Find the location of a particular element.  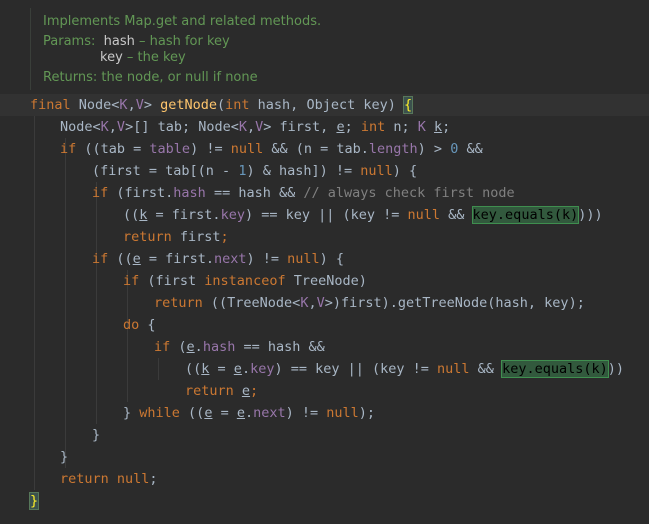

code-token: { is located at coordinates (151, 325).